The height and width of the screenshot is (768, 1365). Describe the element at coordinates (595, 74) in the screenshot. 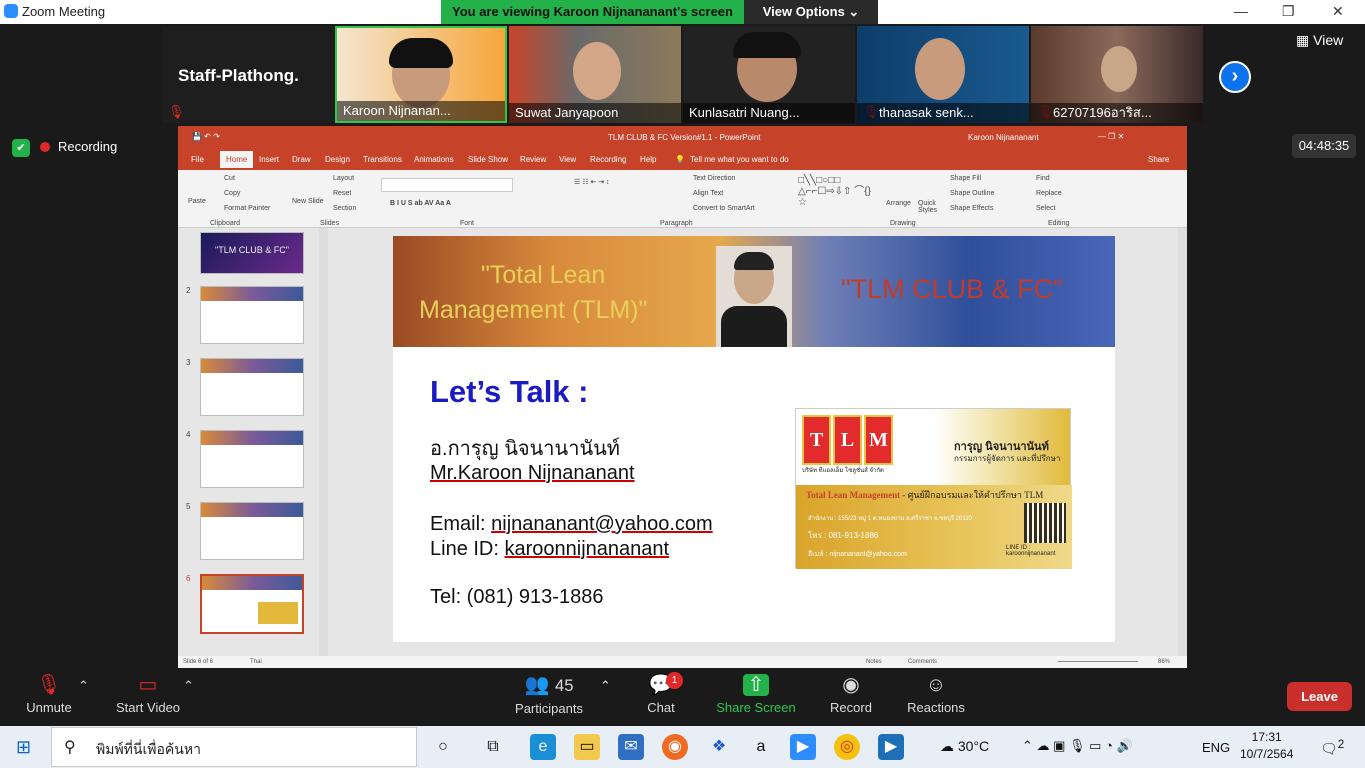

I see `participant-tile-suwat: Suwat Janyapoon` at that location.